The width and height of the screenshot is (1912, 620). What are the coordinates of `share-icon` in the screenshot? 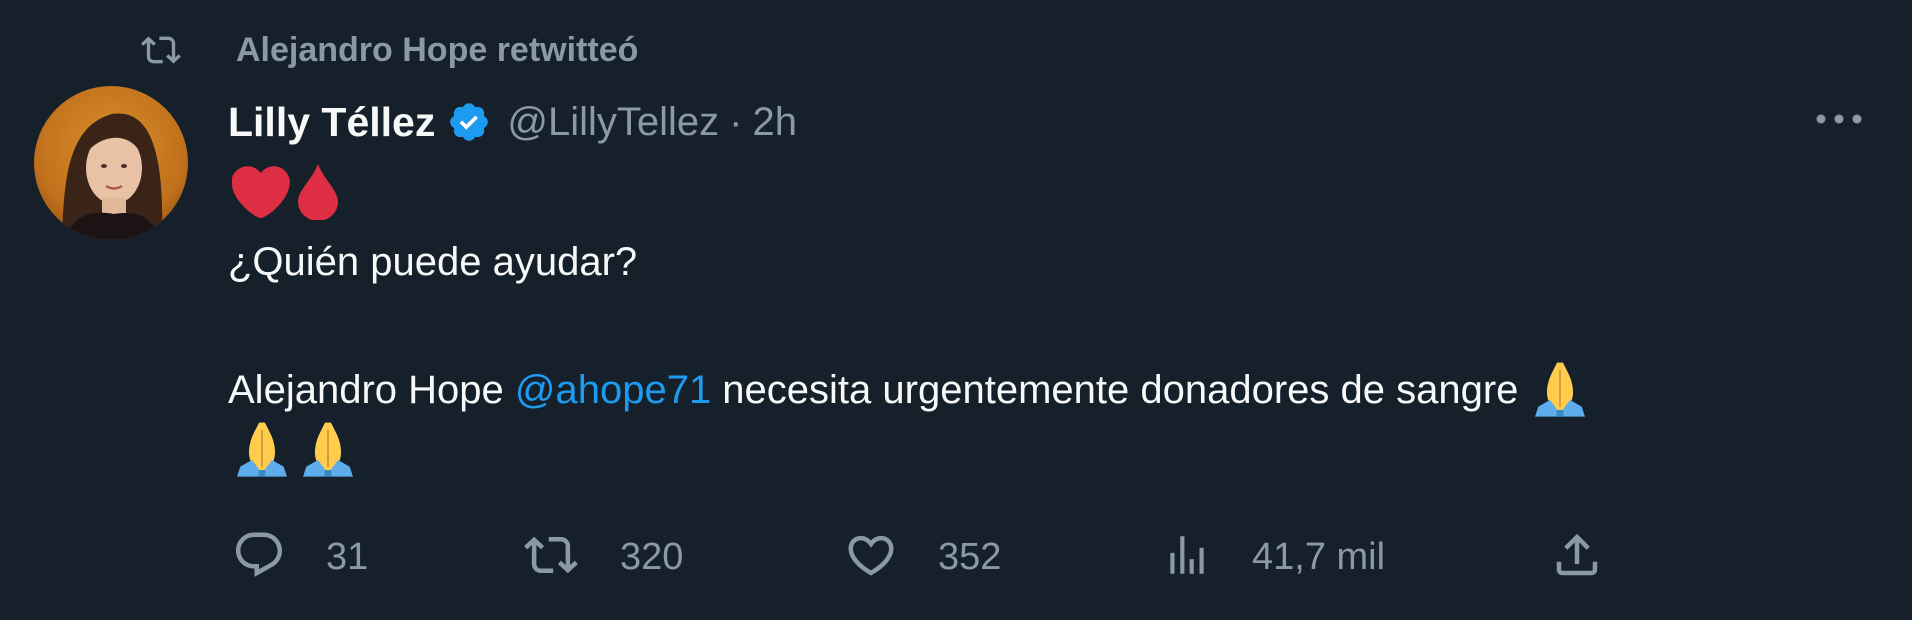 It's located at (1577, 557).